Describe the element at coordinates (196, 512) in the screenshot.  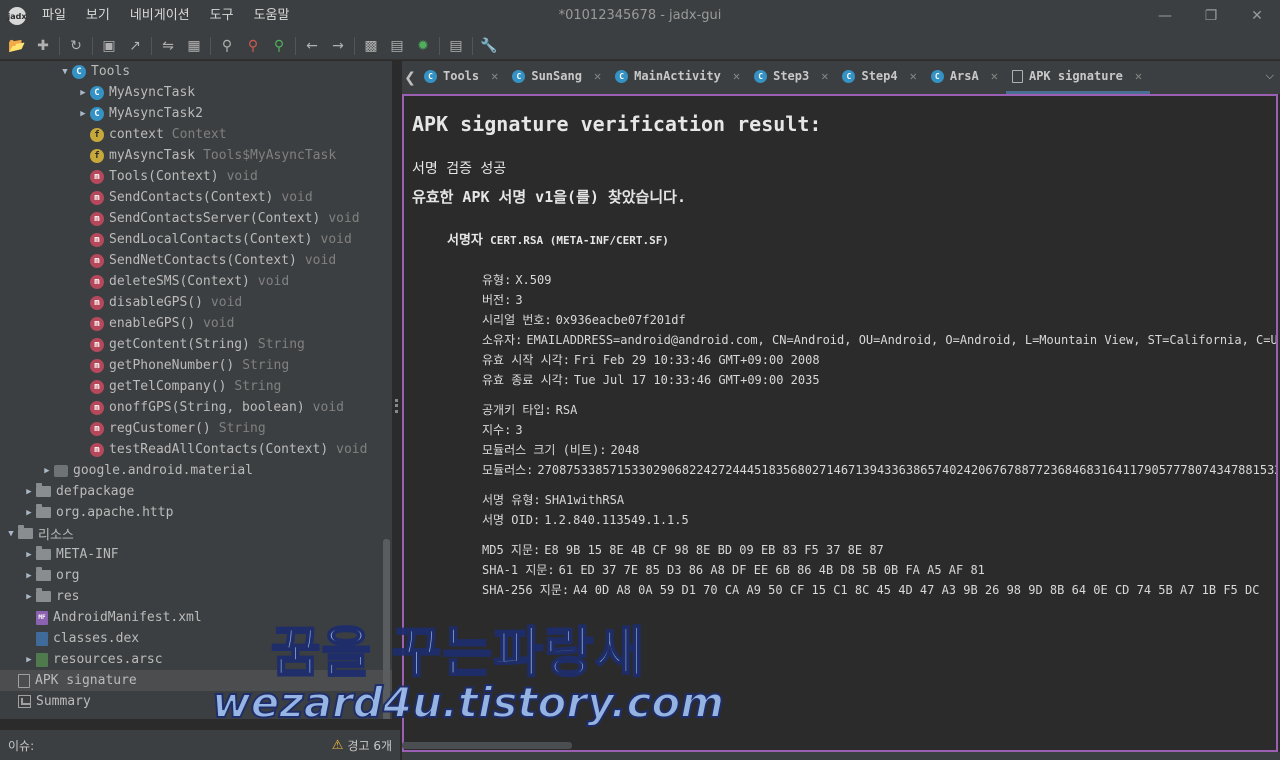
I see `tree-node: ▶ org.apache.http` at that location.